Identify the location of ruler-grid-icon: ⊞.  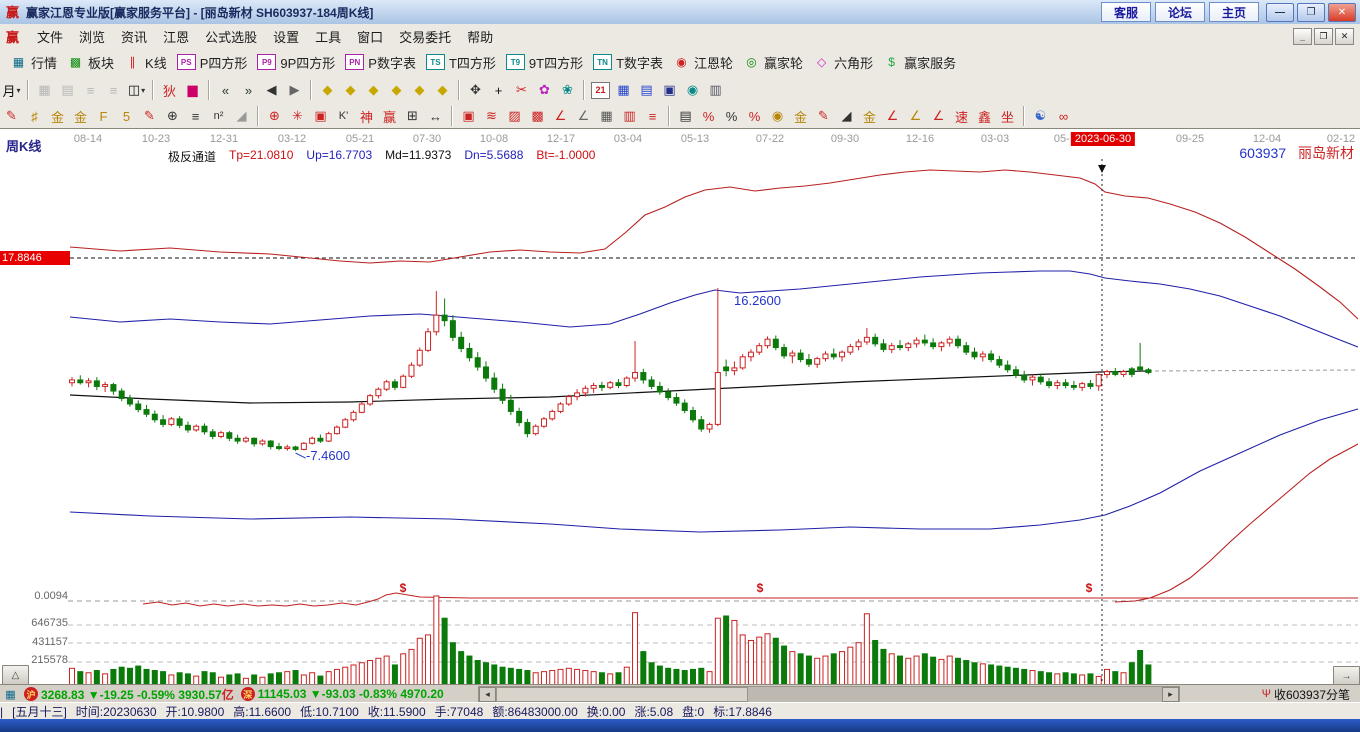
(412, 116).